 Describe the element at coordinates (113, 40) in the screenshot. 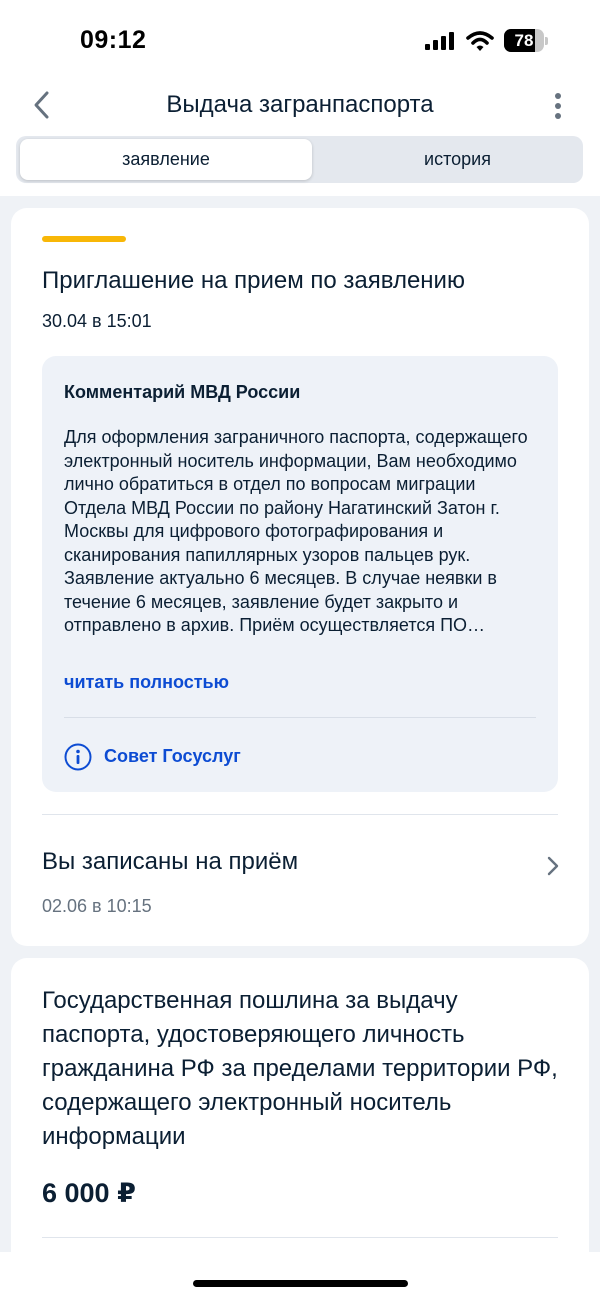

I see `status-time: 09:12` at that location.